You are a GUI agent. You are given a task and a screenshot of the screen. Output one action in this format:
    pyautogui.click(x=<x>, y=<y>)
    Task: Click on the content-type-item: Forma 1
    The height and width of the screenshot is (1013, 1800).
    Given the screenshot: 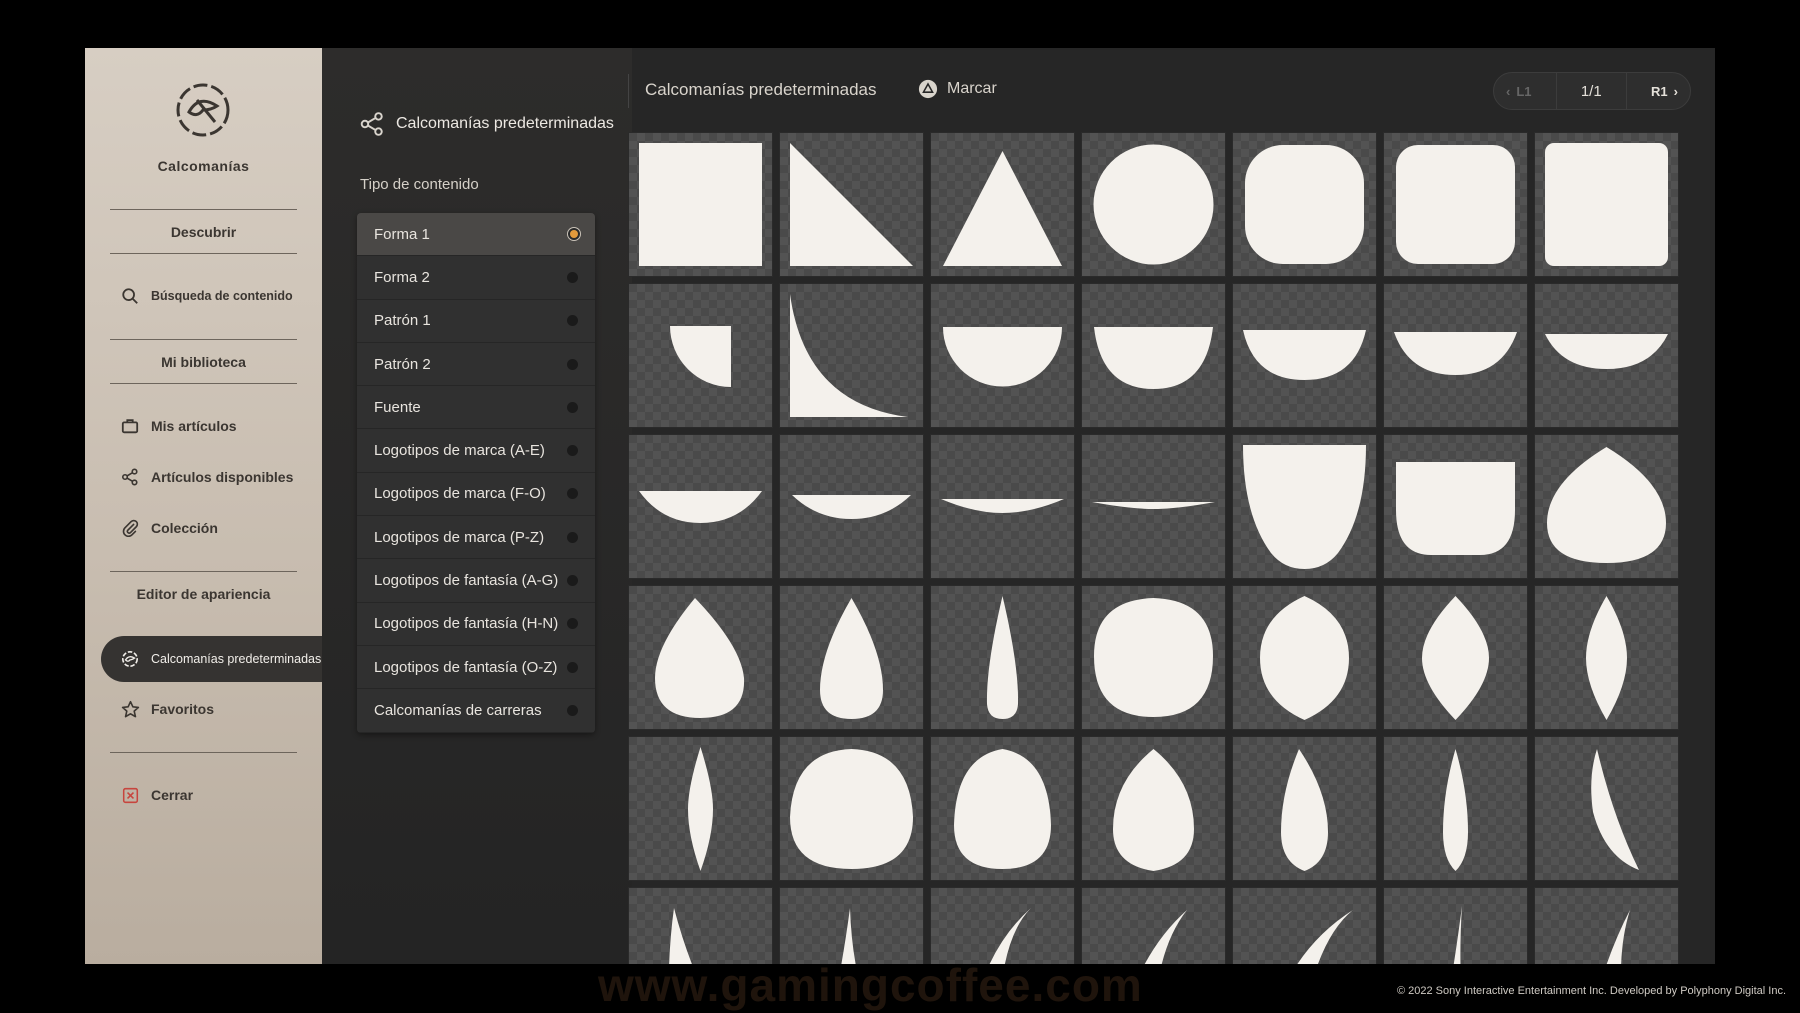 What is the action you would take?
    pyautogui.click(x=476, y=235)
    